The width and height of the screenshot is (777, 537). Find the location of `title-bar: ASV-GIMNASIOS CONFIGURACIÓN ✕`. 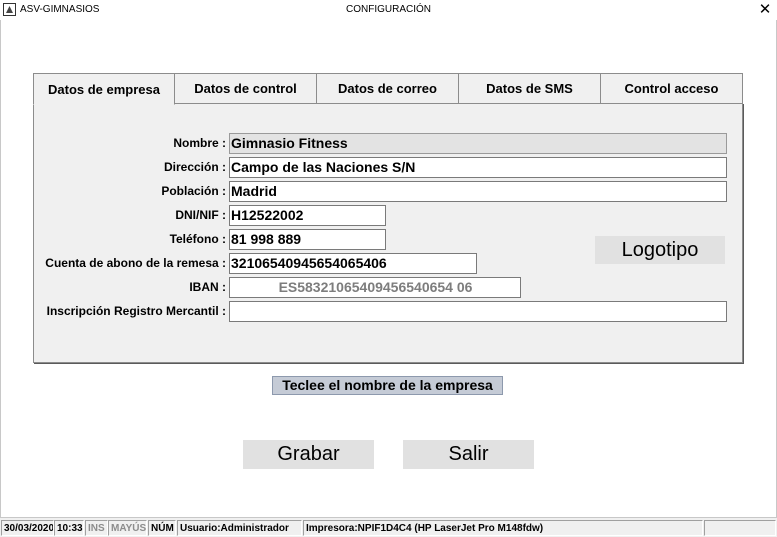

title-bar: ASV-GIMNASIOS CONFIGURACIÓN ✕ is located at coordinates (388, 10).